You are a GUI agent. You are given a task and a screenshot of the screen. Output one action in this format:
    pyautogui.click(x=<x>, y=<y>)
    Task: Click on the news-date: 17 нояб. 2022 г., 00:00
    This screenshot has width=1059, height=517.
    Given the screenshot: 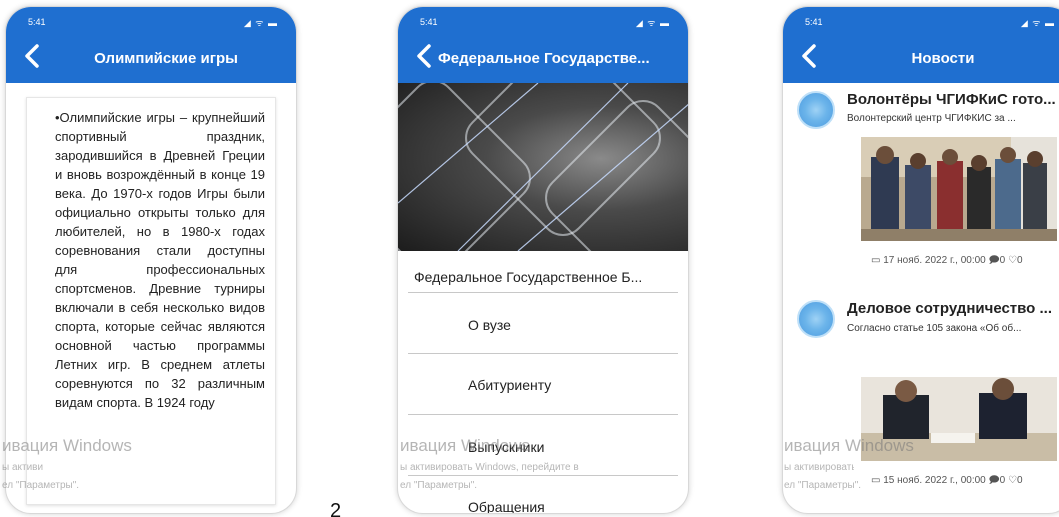 What is the action you would take?
    pyautogui.click(x=934, y=260)
    